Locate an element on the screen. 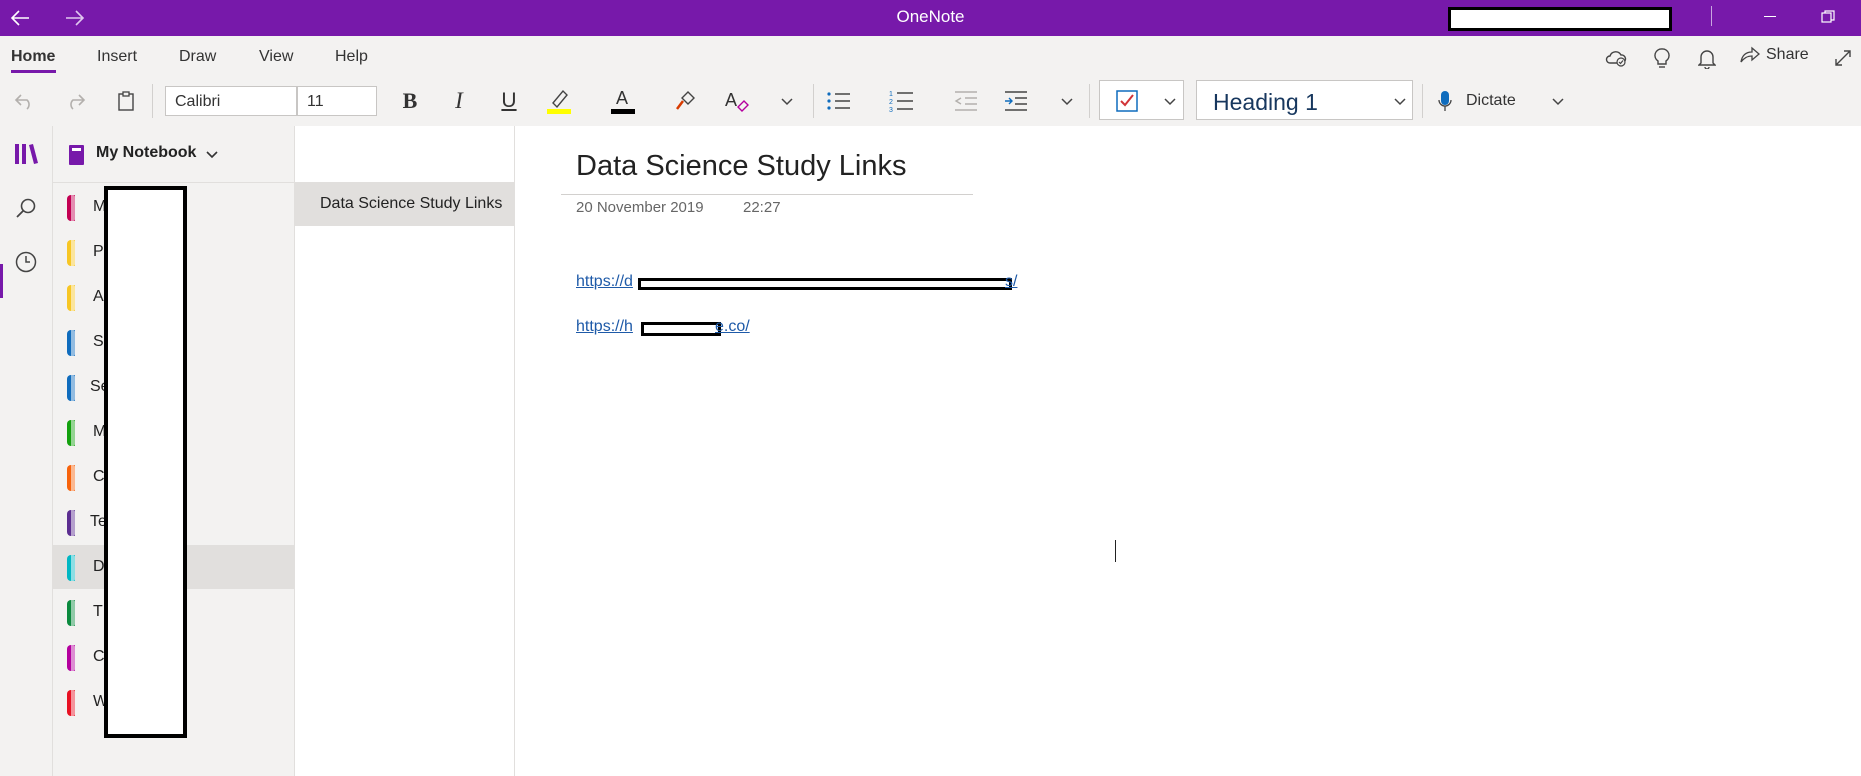 Image resolution: width=1861 pixels, height=776 pixels. navigation-rail is located at coordinates (26, 451).